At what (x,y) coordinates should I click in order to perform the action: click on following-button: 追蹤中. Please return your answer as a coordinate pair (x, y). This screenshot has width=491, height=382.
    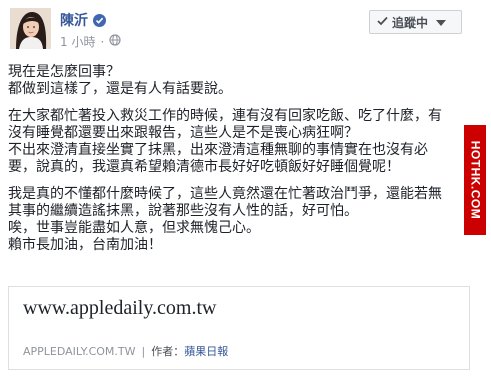
    Looking at the image, I should click on (415, 22).